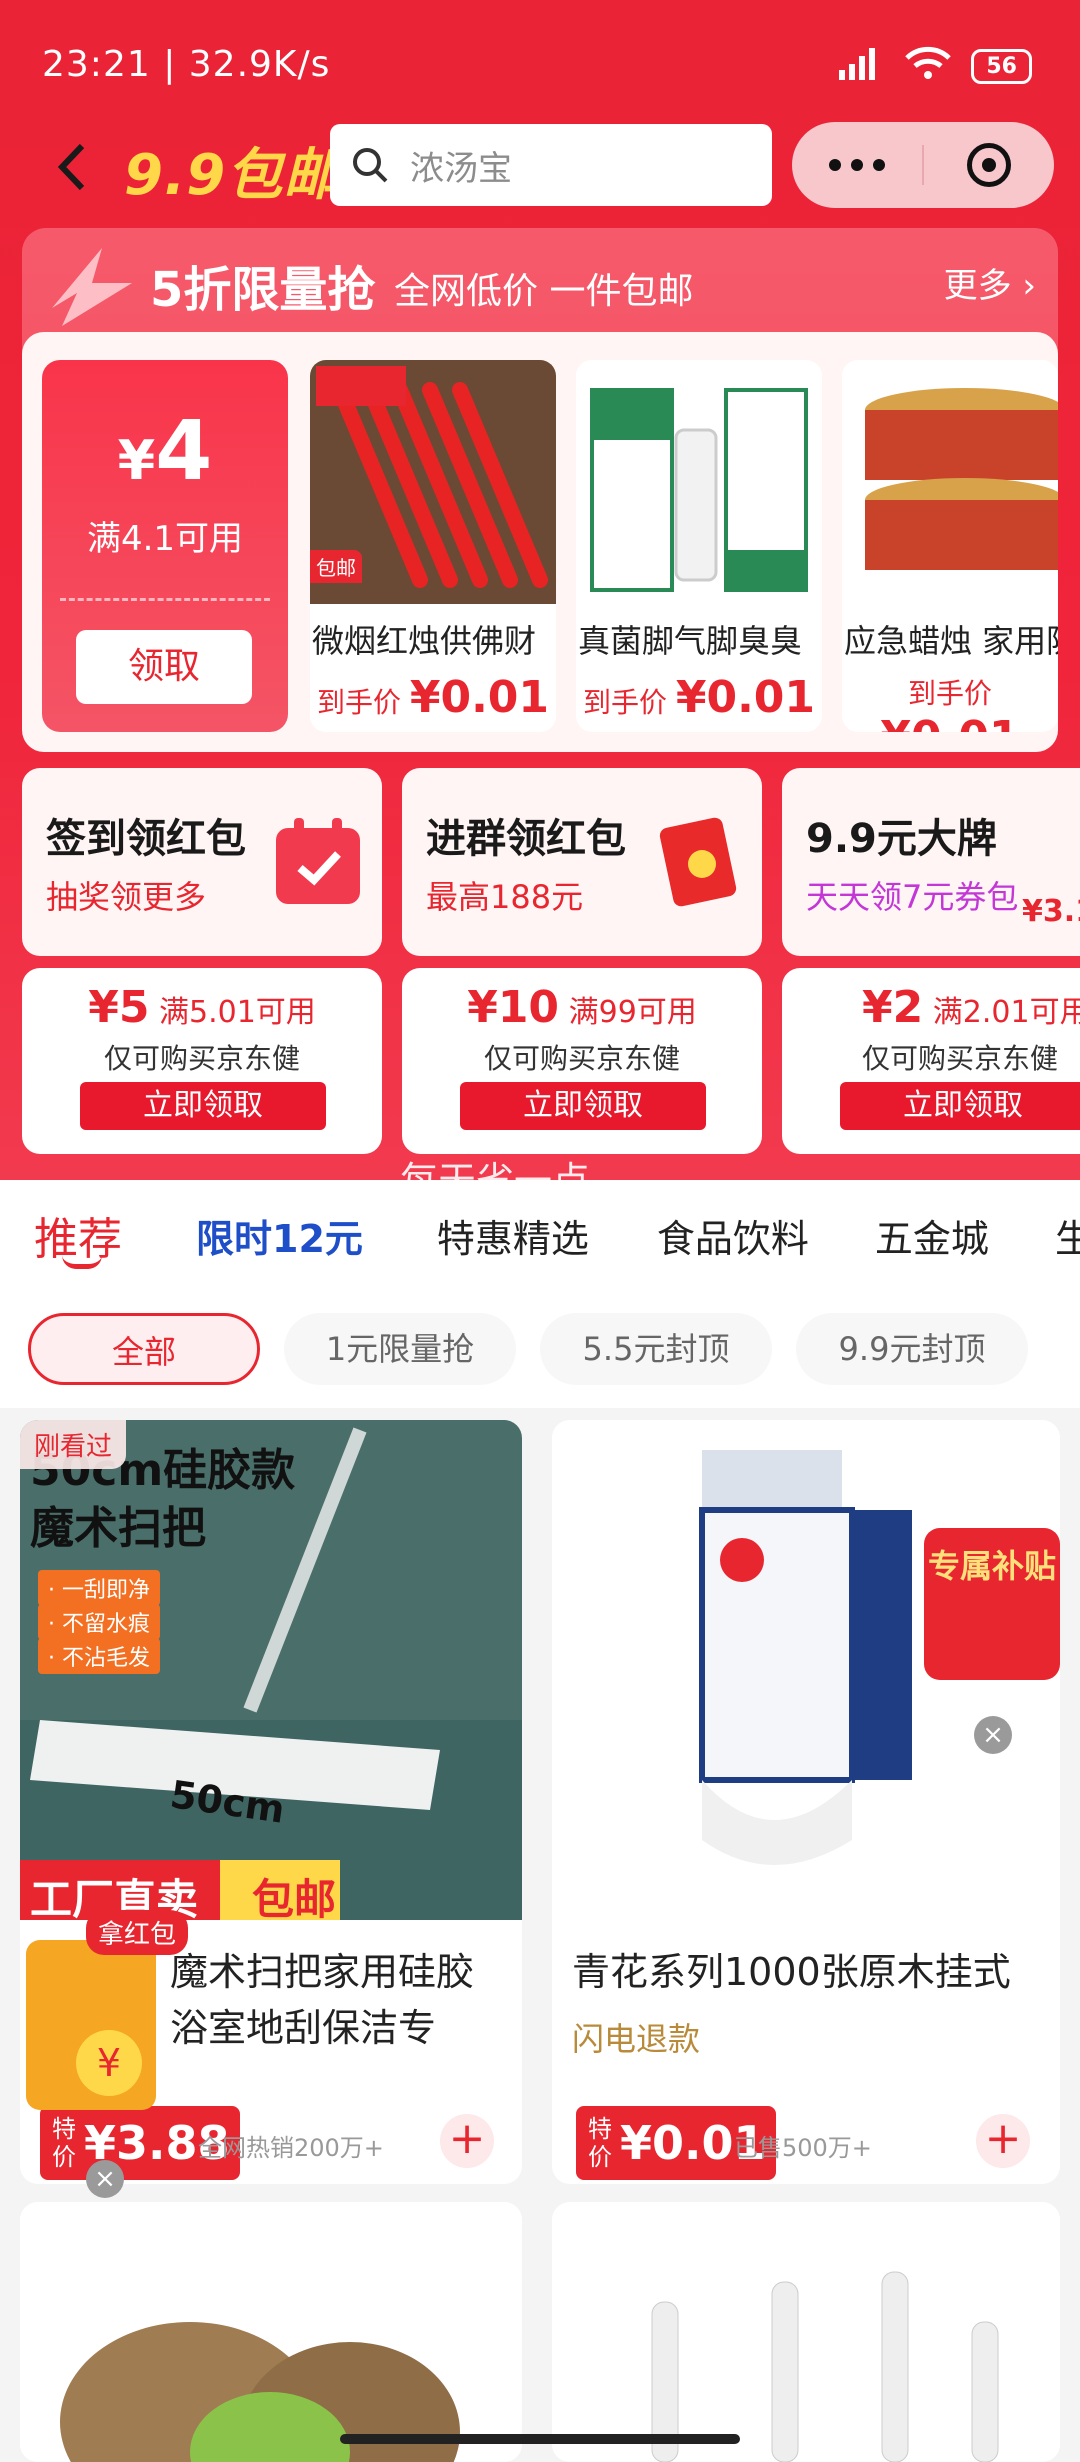 This screenshot has height=2462, width=1080. Describe the element at coordinates (164, 667) in the screenshot. I see `coupon-claim-button: 领取` at that location.